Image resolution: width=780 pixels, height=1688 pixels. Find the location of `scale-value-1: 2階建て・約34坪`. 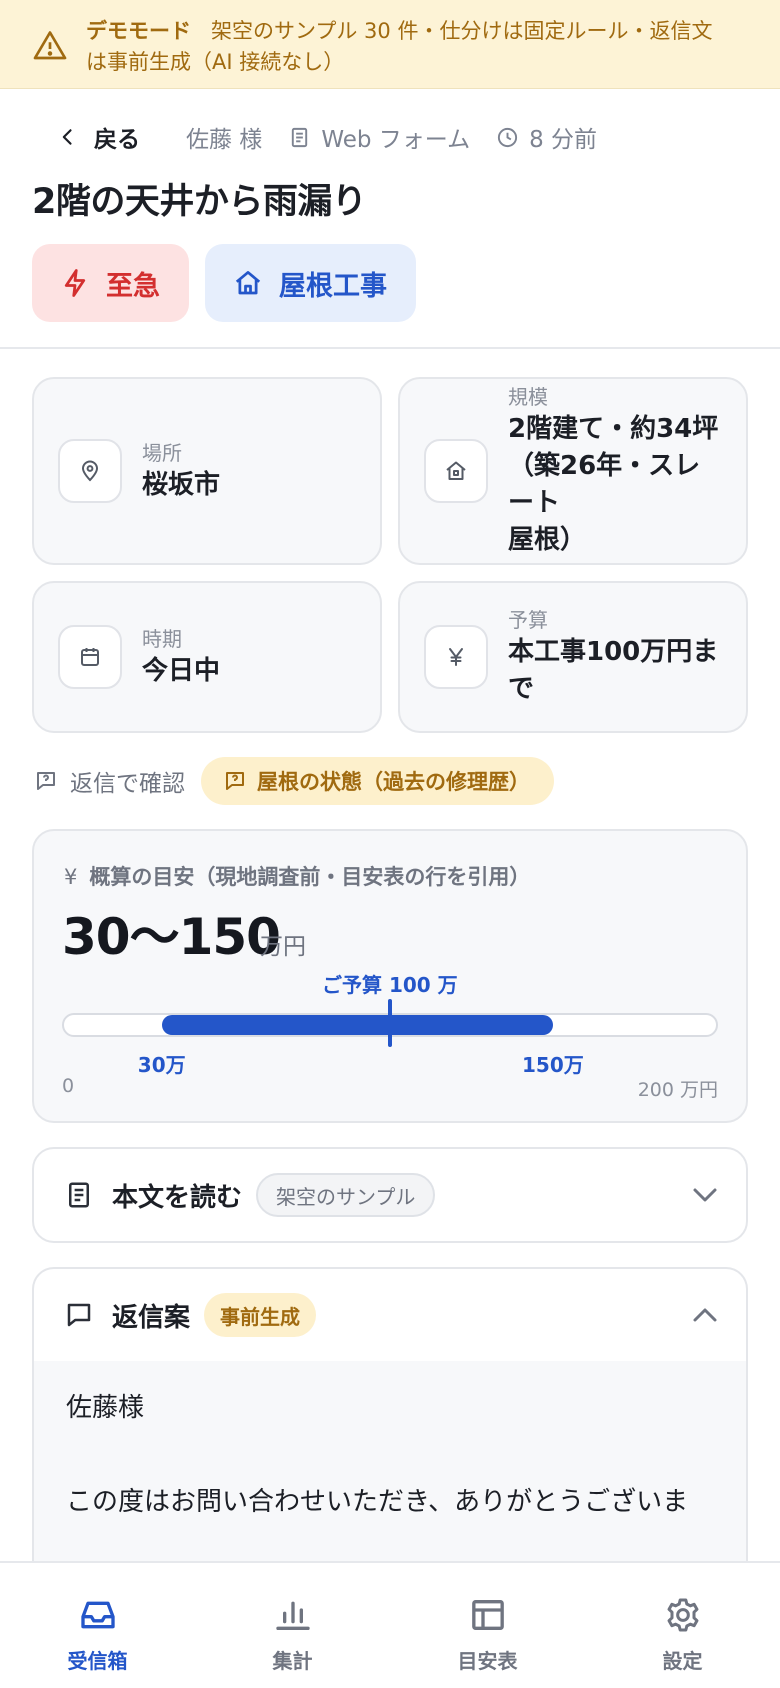

scale-value-1: 2階建て・約34坪 is located at coordinates (613, 429).